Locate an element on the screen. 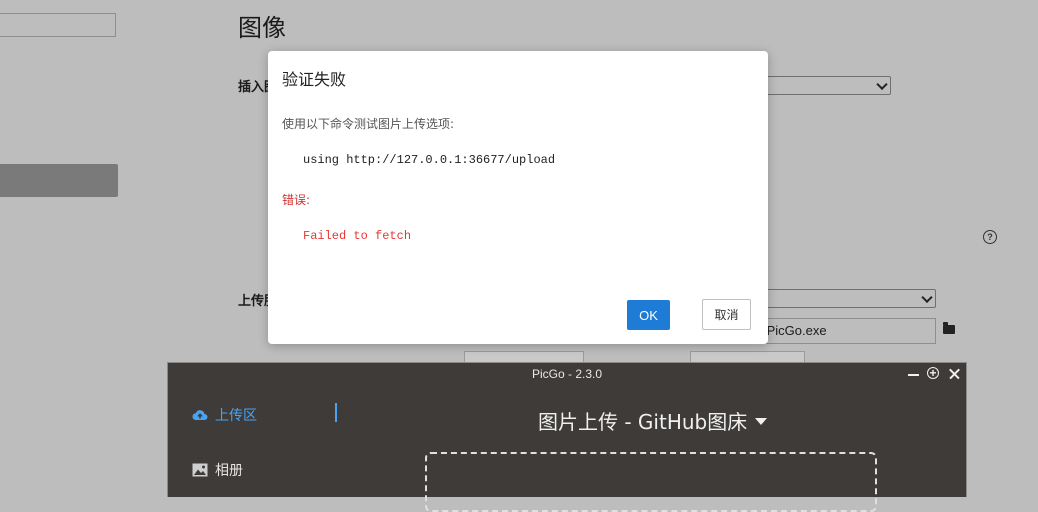 The height and width of the screenshot is (512, 1038). dialog-error-label: 错误: is located at coordinates (296, 200).